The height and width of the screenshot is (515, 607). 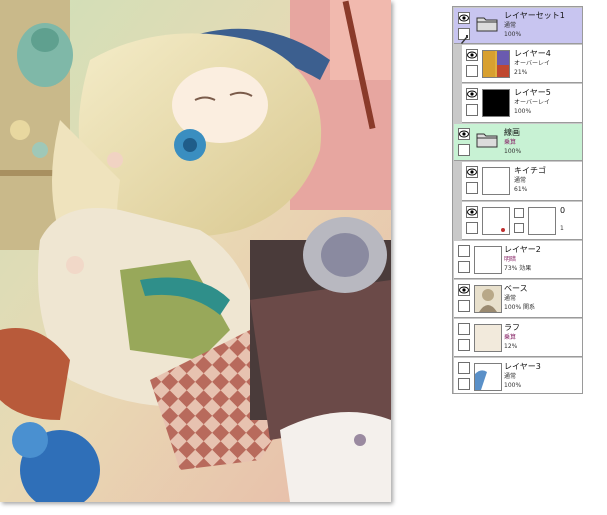 I want to click on layer-mode: 明暗, so click(x=510, y=259).